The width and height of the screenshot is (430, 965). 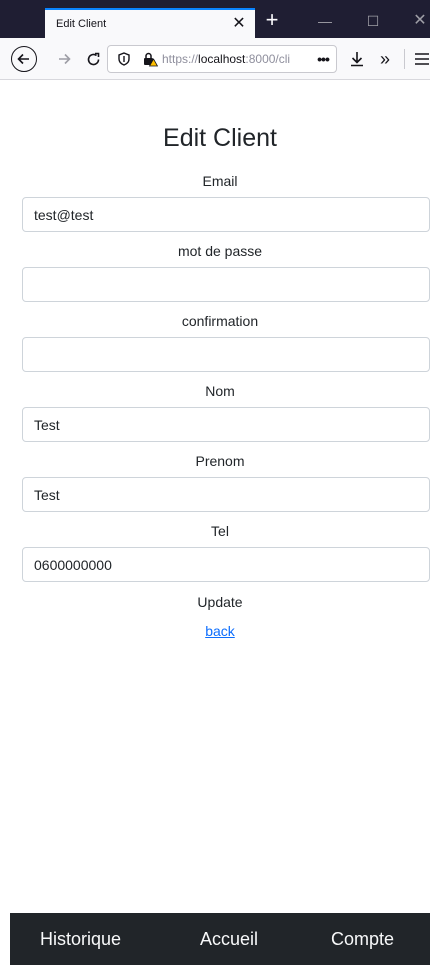 I want to click on download-icon, so click(x=357, y=59).